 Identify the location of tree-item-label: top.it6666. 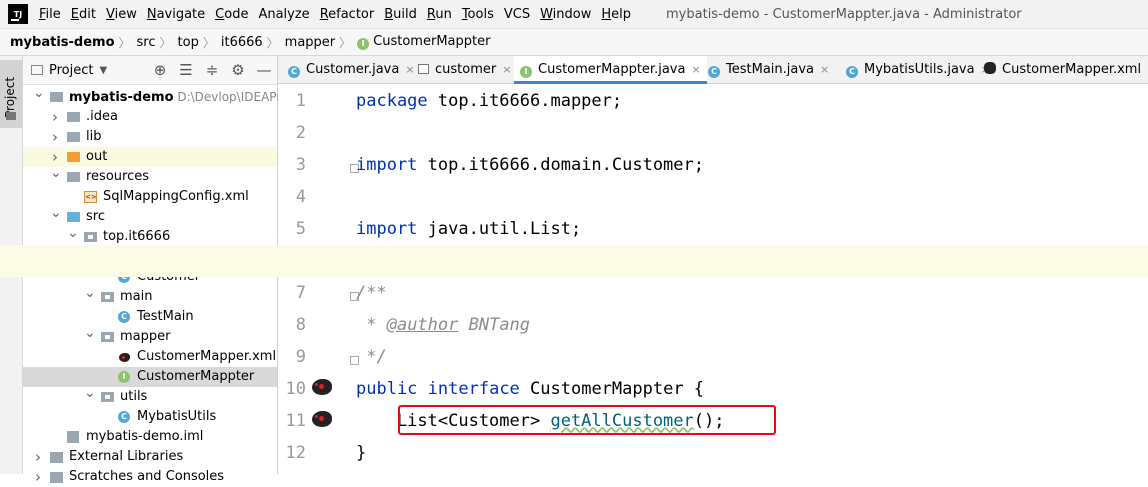
(136, 237).